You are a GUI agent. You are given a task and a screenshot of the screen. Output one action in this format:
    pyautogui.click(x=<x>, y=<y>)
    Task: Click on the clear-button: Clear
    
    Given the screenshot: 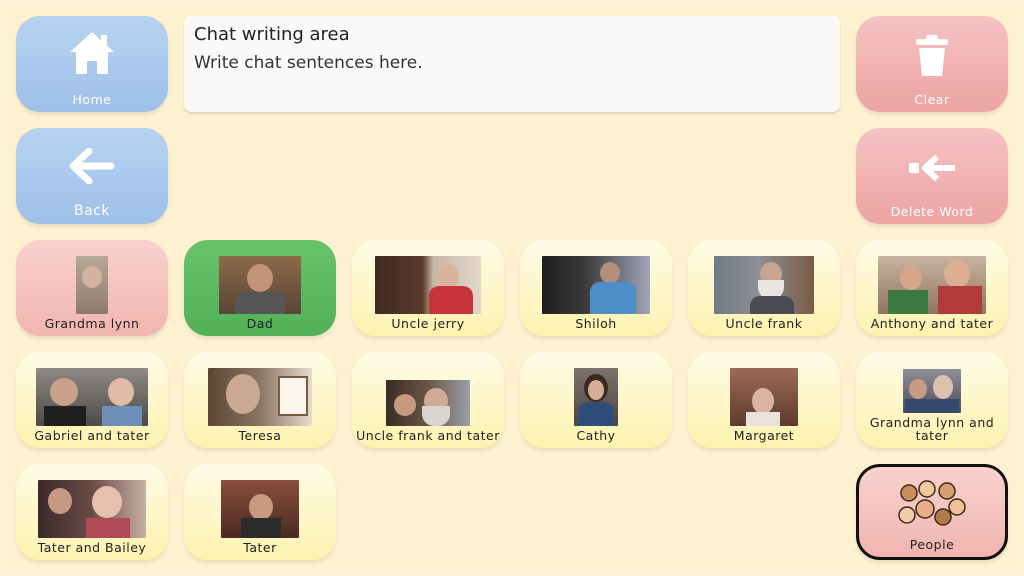 What is the action you would take?
    pyautogui.click(x=932, y=64)
    